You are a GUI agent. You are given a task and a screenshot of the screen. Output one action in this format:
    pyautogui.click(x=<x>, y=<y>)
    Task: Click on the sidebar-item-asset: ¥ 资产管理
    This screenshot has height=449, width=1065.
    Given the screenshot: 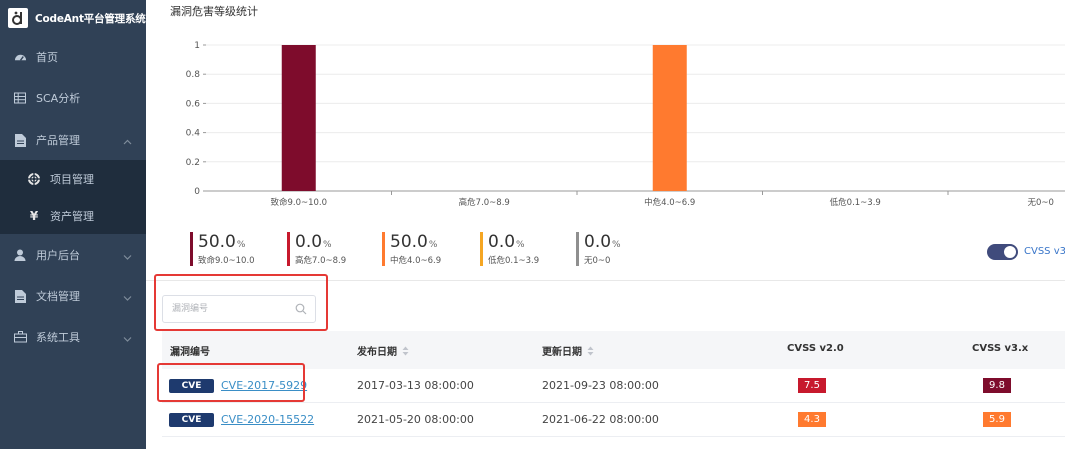 What is the action you would take?
    pyautogui.click(x=73, y=215)
    